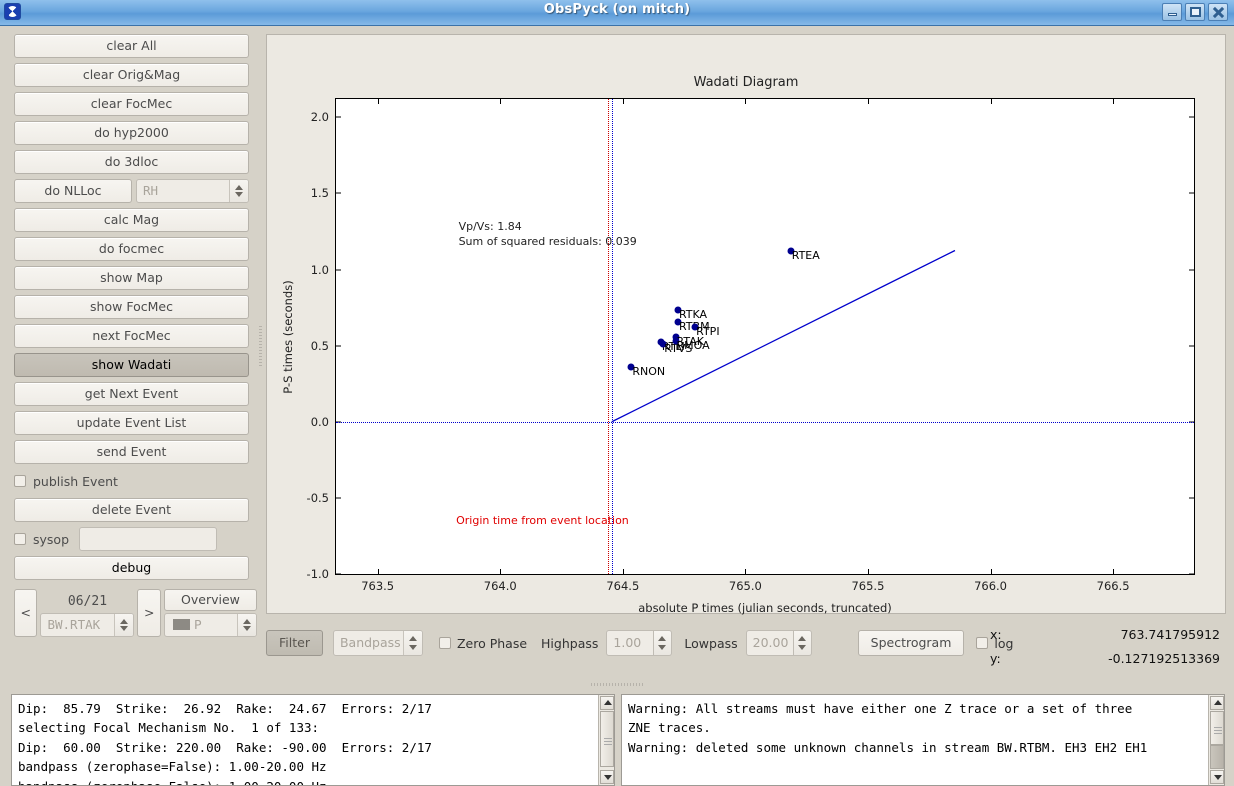 The image size is (1234, 786). I want to click on spectrogram-button: Spectrogram, so click(911, 643).